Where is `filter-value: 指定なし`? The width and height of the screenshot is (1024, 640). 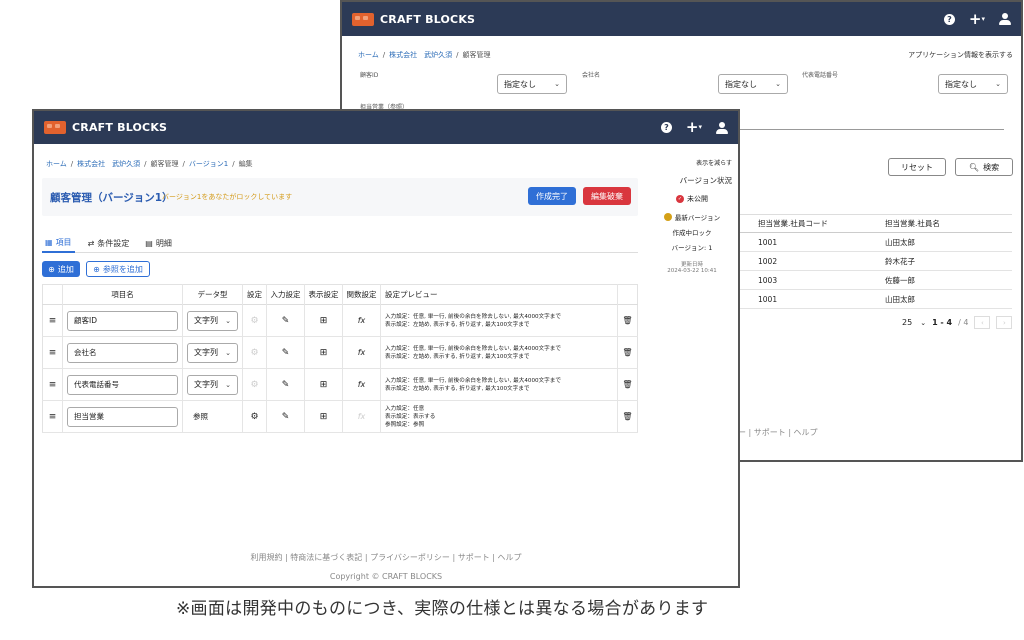
filter-value: 指定なし is located at coordinates (741, 84).